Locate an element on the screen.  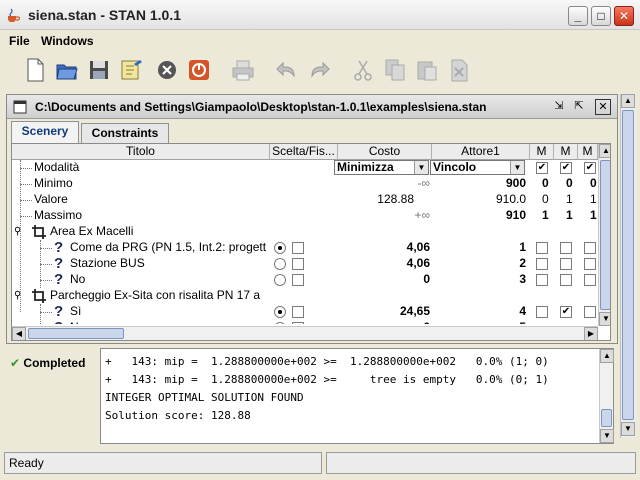
desktop-vertical-scrollbar: ▲ ▼ is located at coordinates (628, 266).